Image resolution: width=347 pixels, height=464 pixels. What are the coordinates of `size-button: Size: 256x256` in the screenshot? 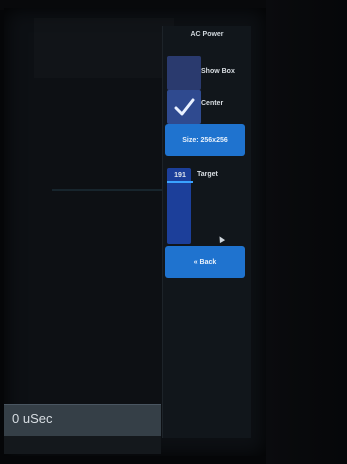 It's located at (205, 140).